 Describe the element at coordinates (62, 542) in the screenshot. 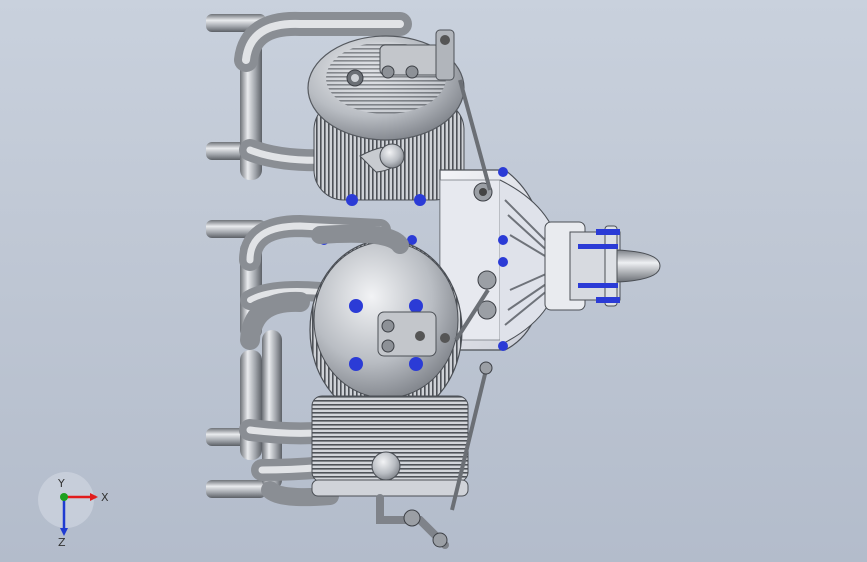

I see `z-axis-label: Z` at that location.